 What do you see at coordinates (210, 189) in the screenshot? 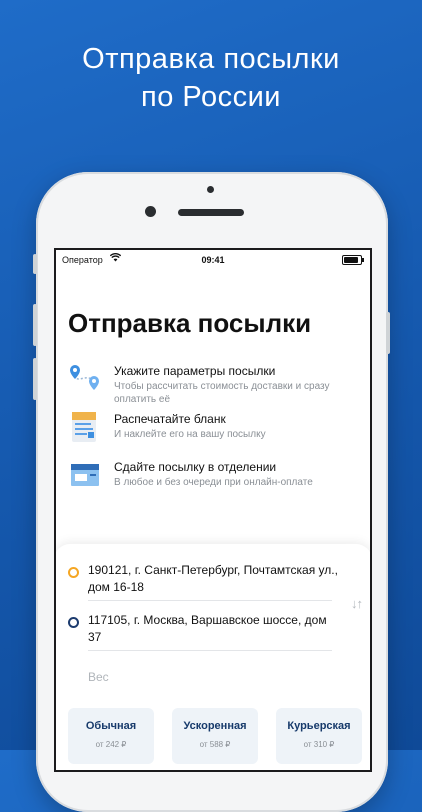
I see `phone-sensor` at bounding box center [210, 189].